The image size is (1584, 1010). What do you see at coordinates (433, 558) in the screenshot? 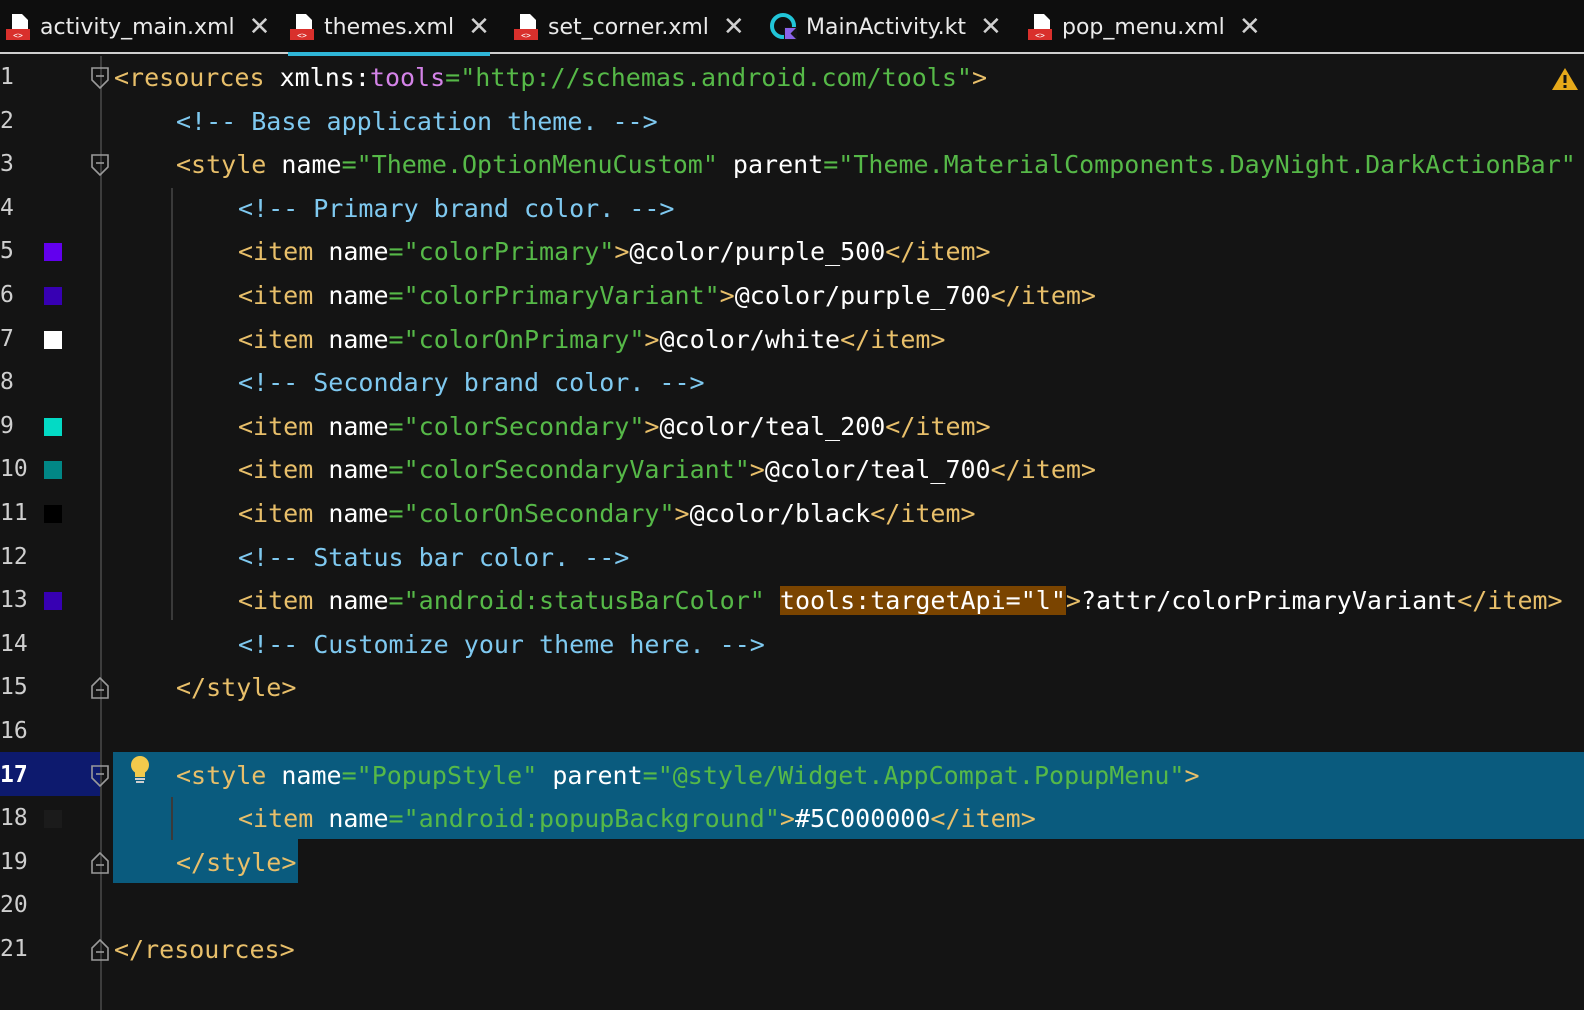
I see `code-comment: <!-- Status bar color. -->` at bounding box center [433, 558].